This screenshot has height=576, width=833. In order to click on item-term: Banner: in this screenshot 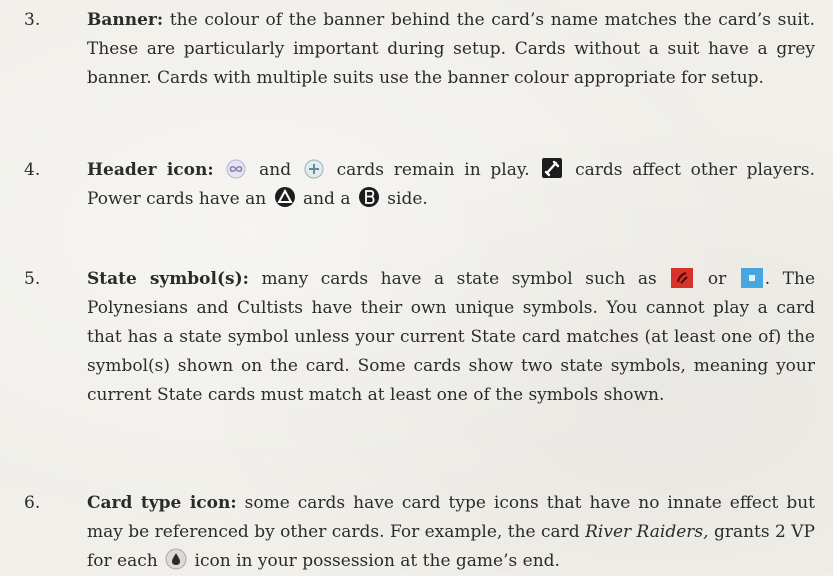, I will do `click(125, 20)`.